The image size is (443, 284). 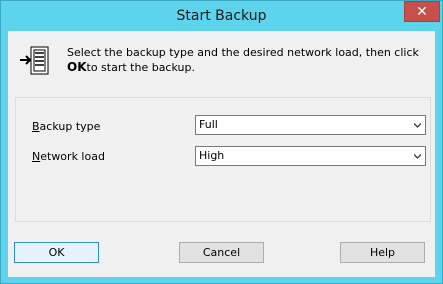 I want to click on backup-type-label: Backup type, so click(x=66, y=126).